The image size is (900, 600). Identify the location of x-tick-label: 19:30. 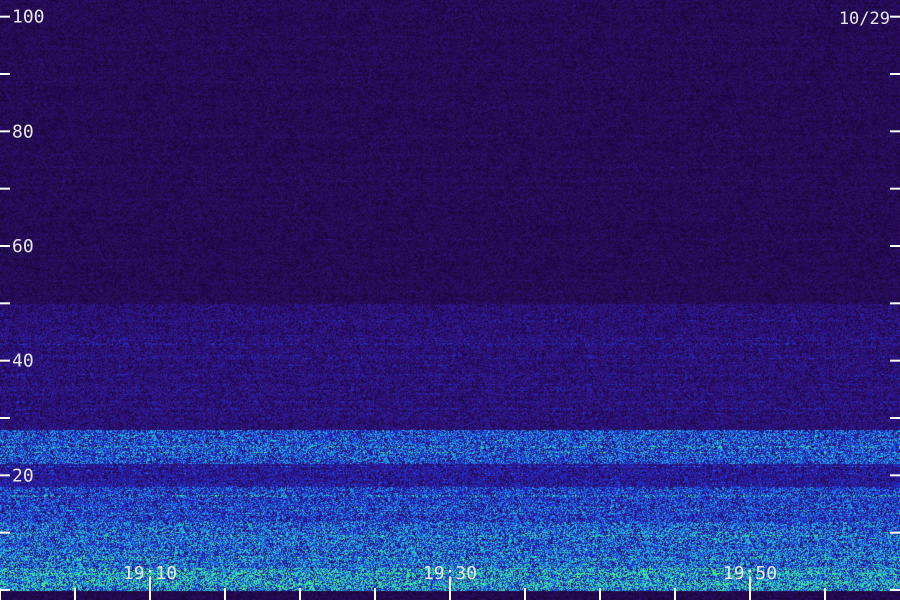
(450, 573).